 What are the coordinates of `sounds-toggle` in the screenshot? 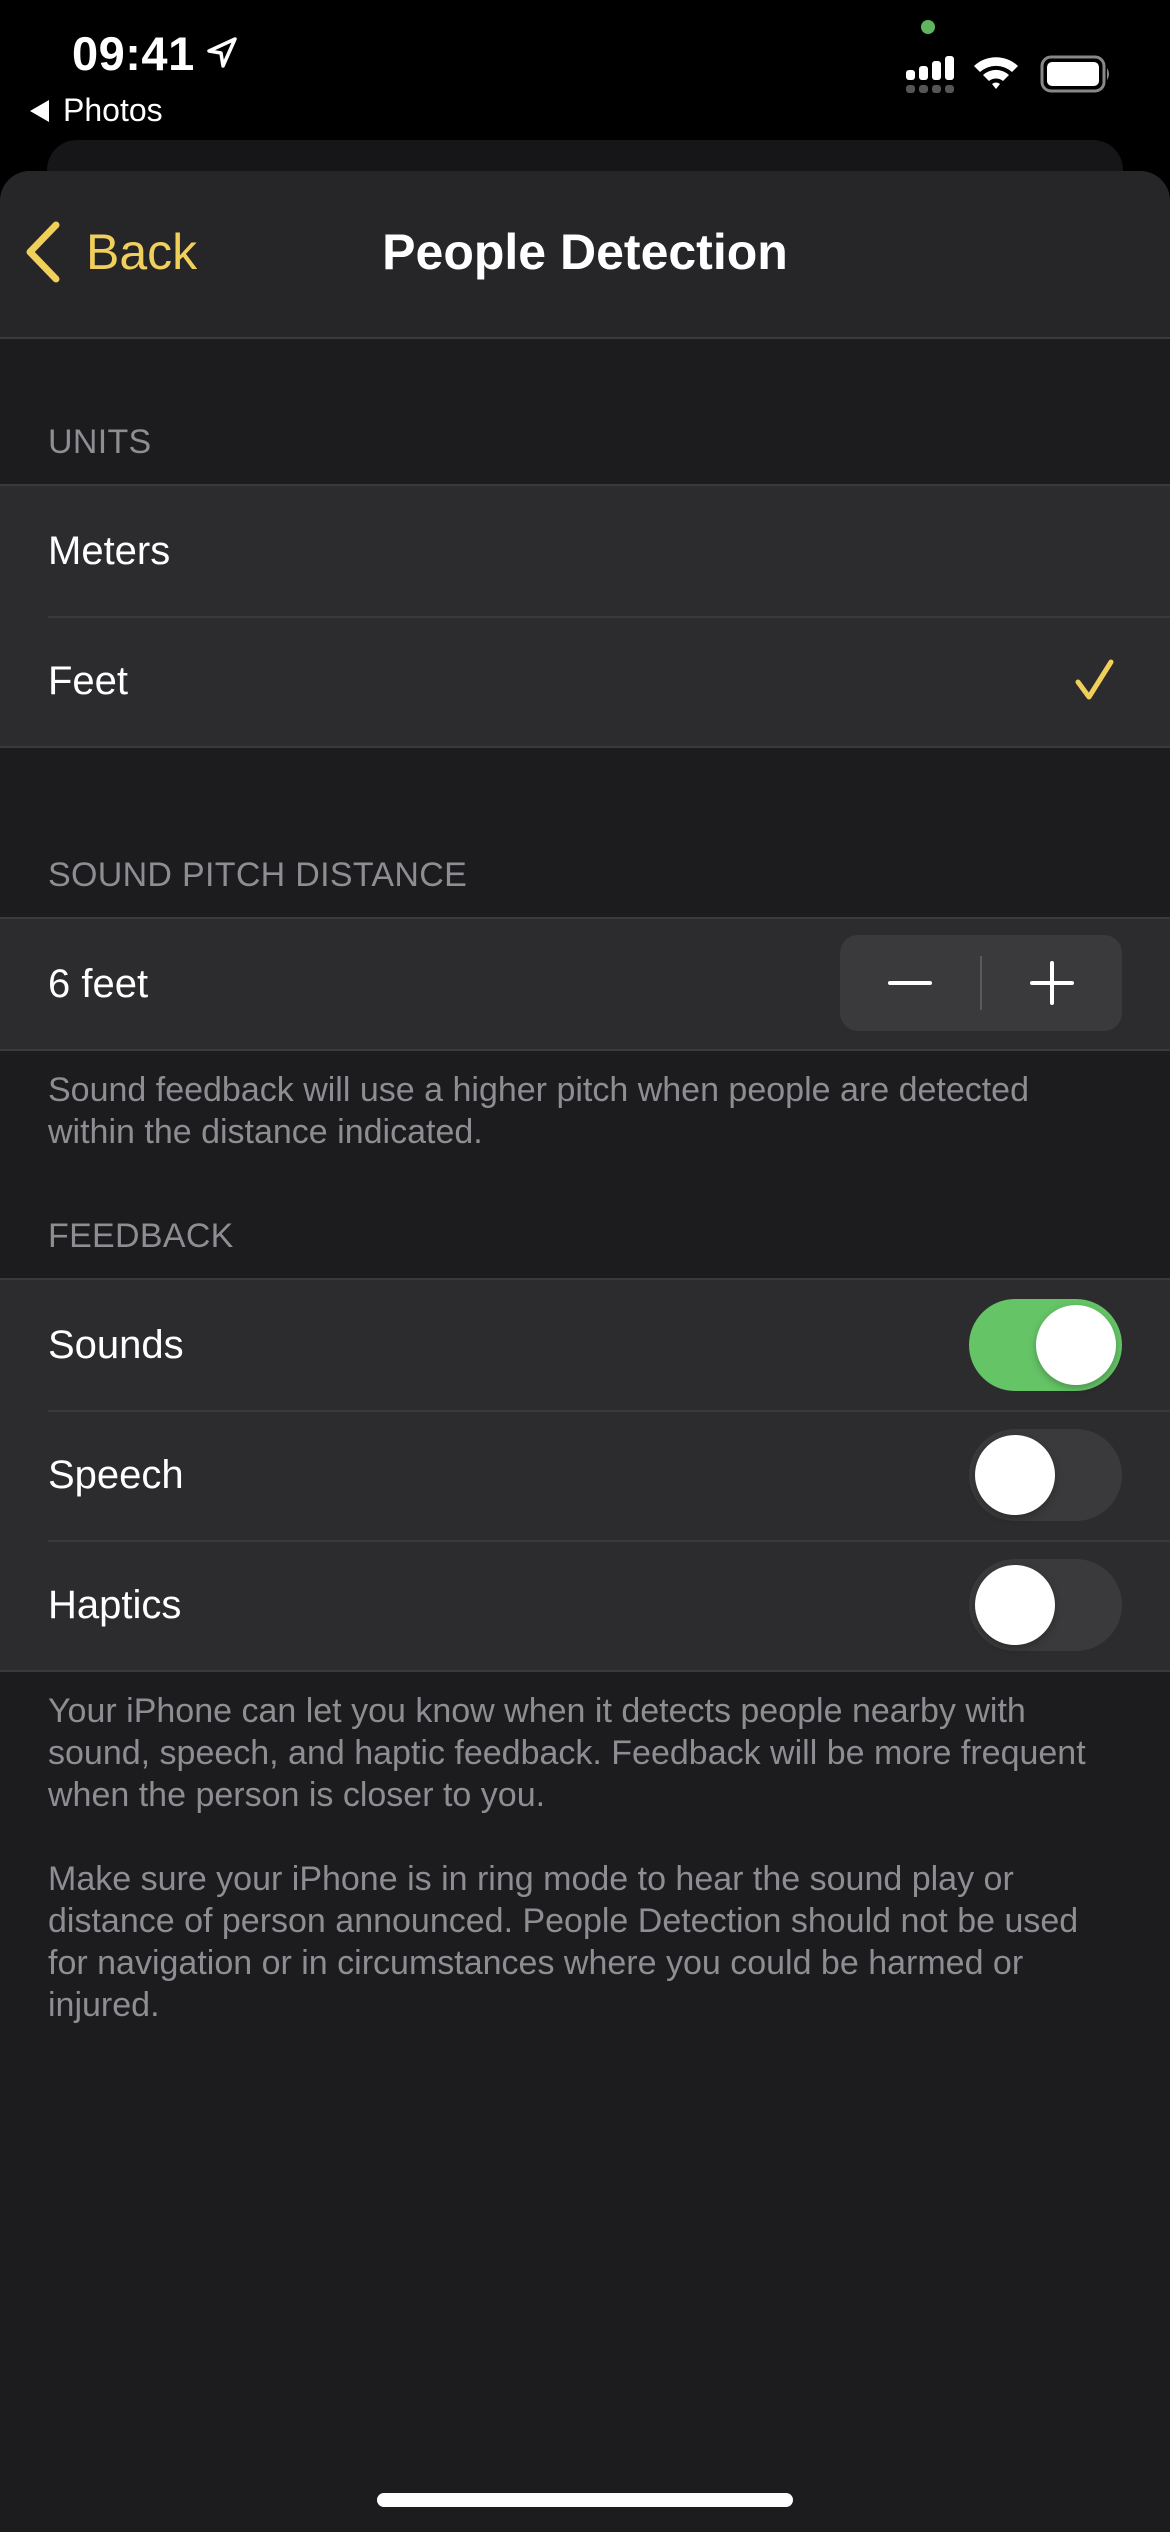 It's located at (1045, 1345).